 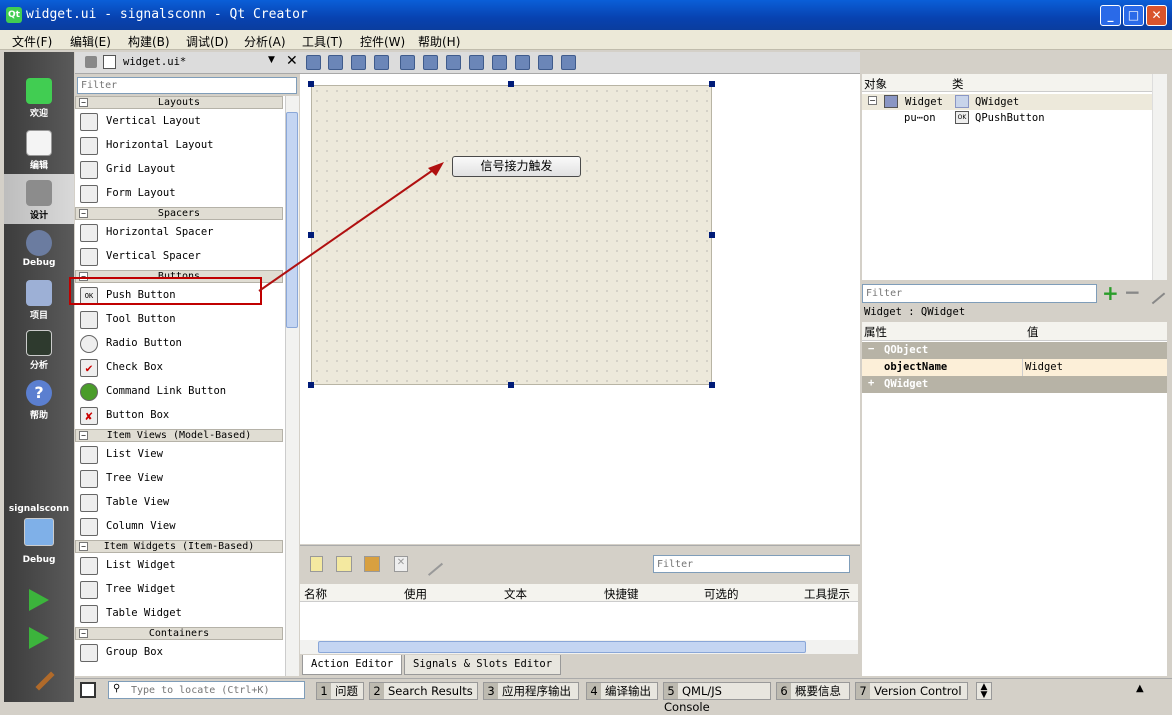 What do you see at coordinates (1132, 292) in the screenshot?
I see `remove-property-icon: −` at bounding box center [1132, 292].